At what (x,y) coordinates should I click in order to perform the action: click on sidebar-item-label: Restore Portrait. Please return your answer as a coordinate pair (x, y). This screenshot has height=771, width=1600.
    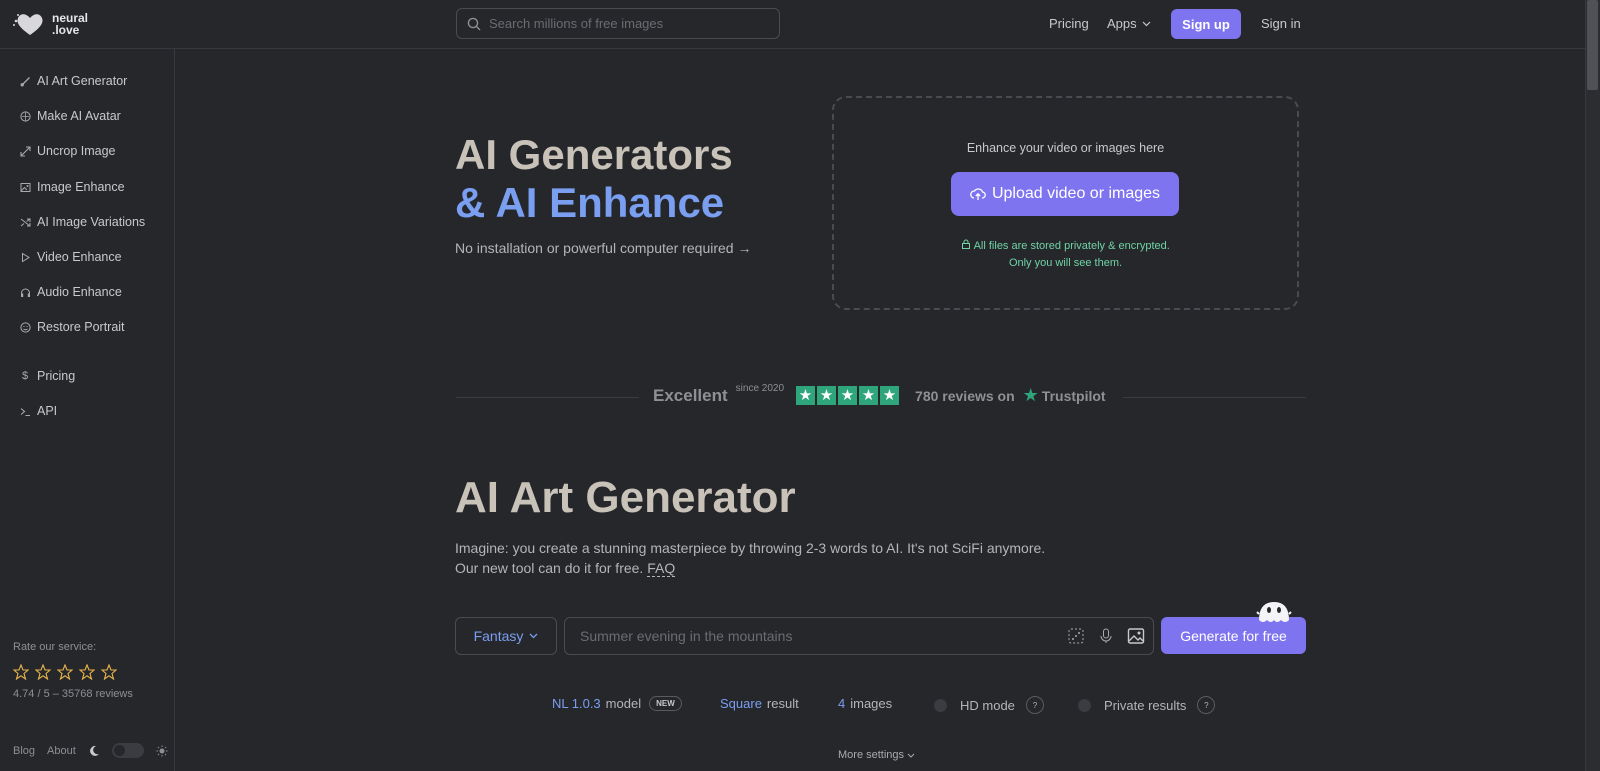
    Looking at the image, I should click on (81, 327).